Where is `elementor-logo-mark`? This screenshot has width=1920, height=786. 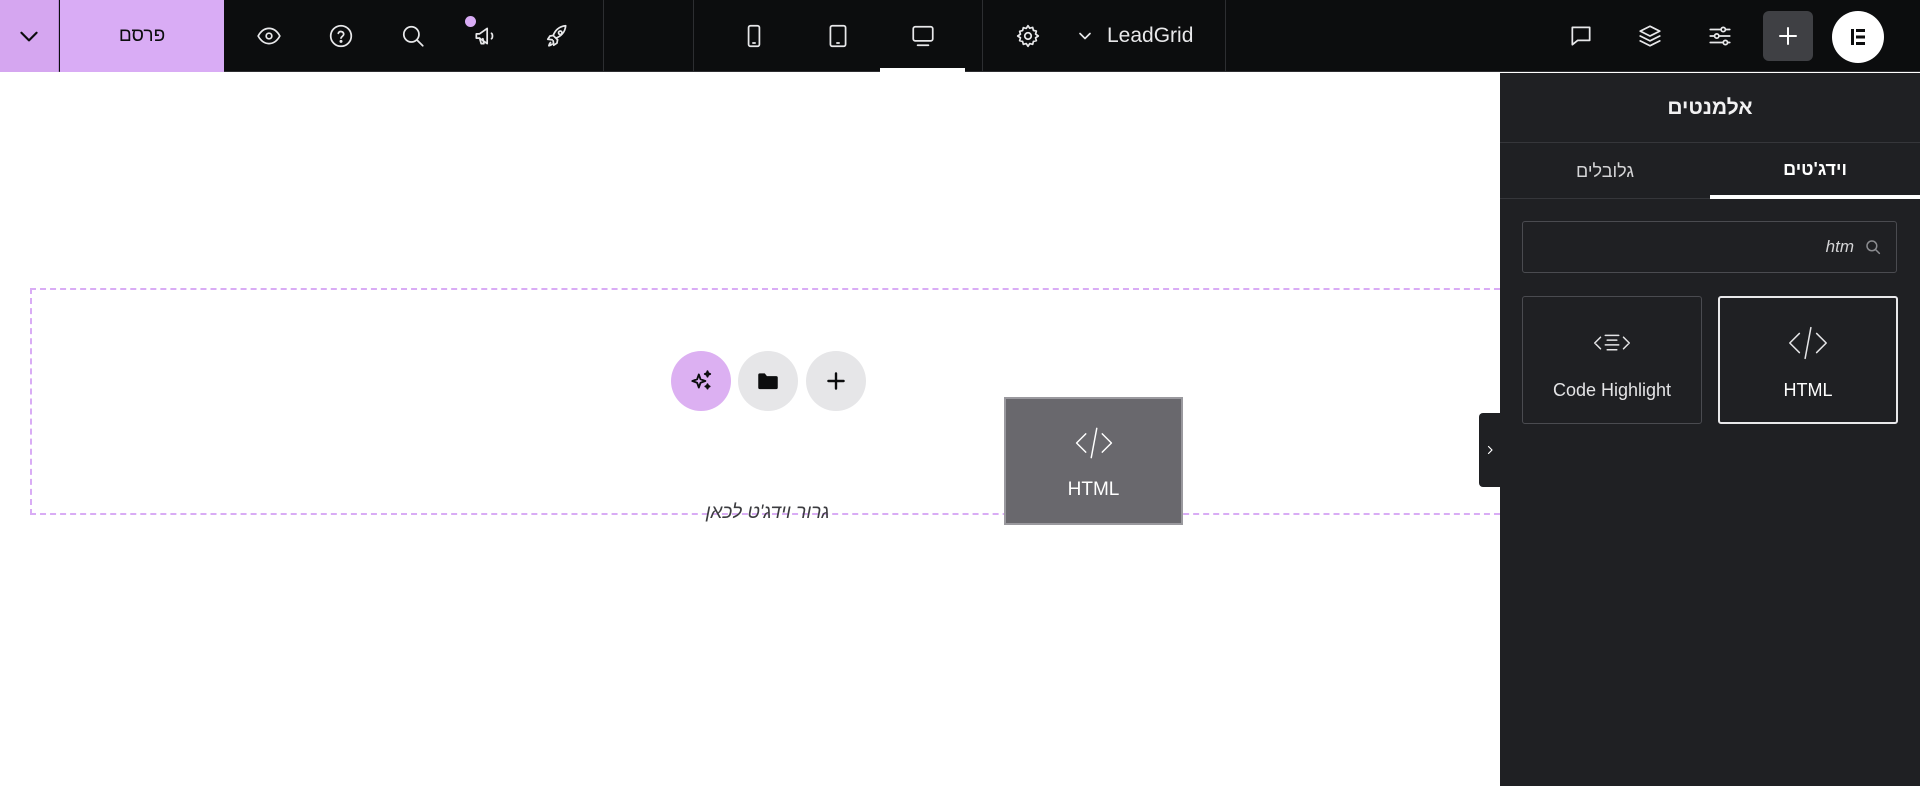 elementor-logo-mark is located at coordinates (1858, 37).